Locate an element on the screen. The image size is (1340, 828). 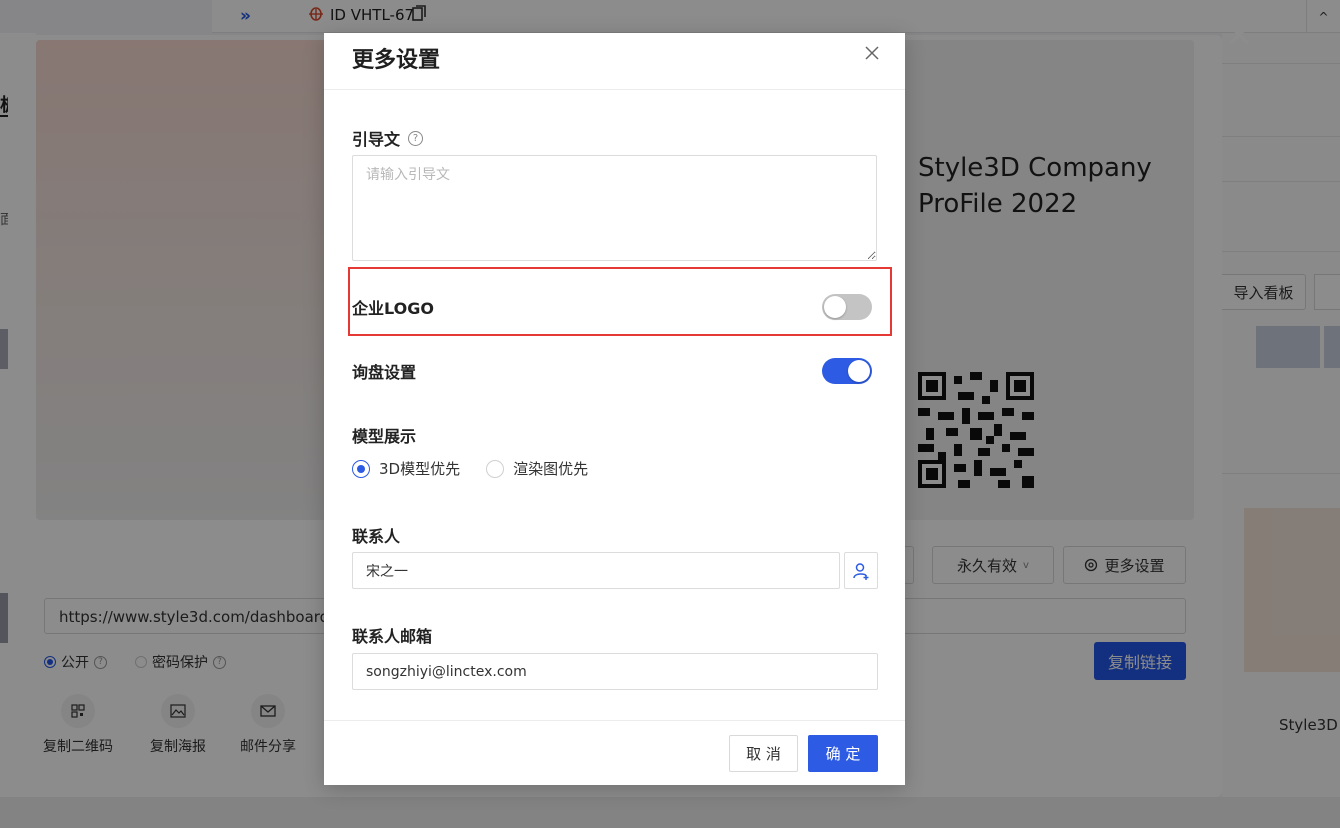
model-option-3d: 3D模型优先 is located at coordinates (406, 468).